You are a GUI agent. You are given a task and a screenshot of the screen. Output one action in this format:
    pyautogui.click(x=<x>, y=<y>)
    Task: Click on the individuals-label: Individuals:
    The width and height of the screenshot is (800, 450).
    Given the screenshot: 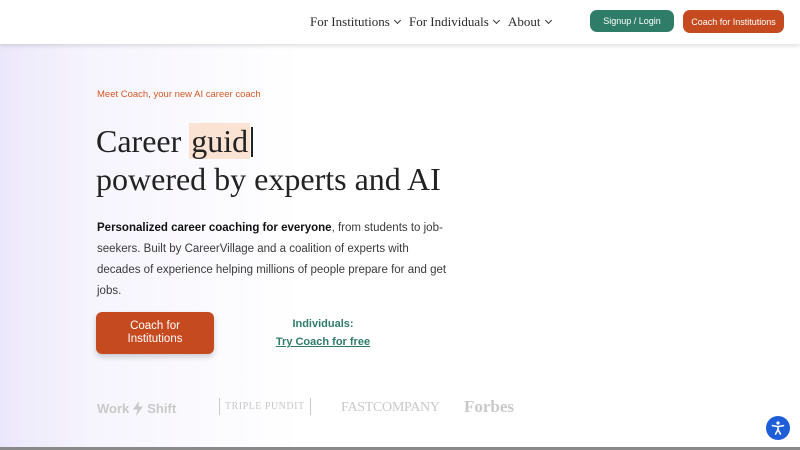 What is the action you would take?
    pyautogui.click(x=323, y=324)
    